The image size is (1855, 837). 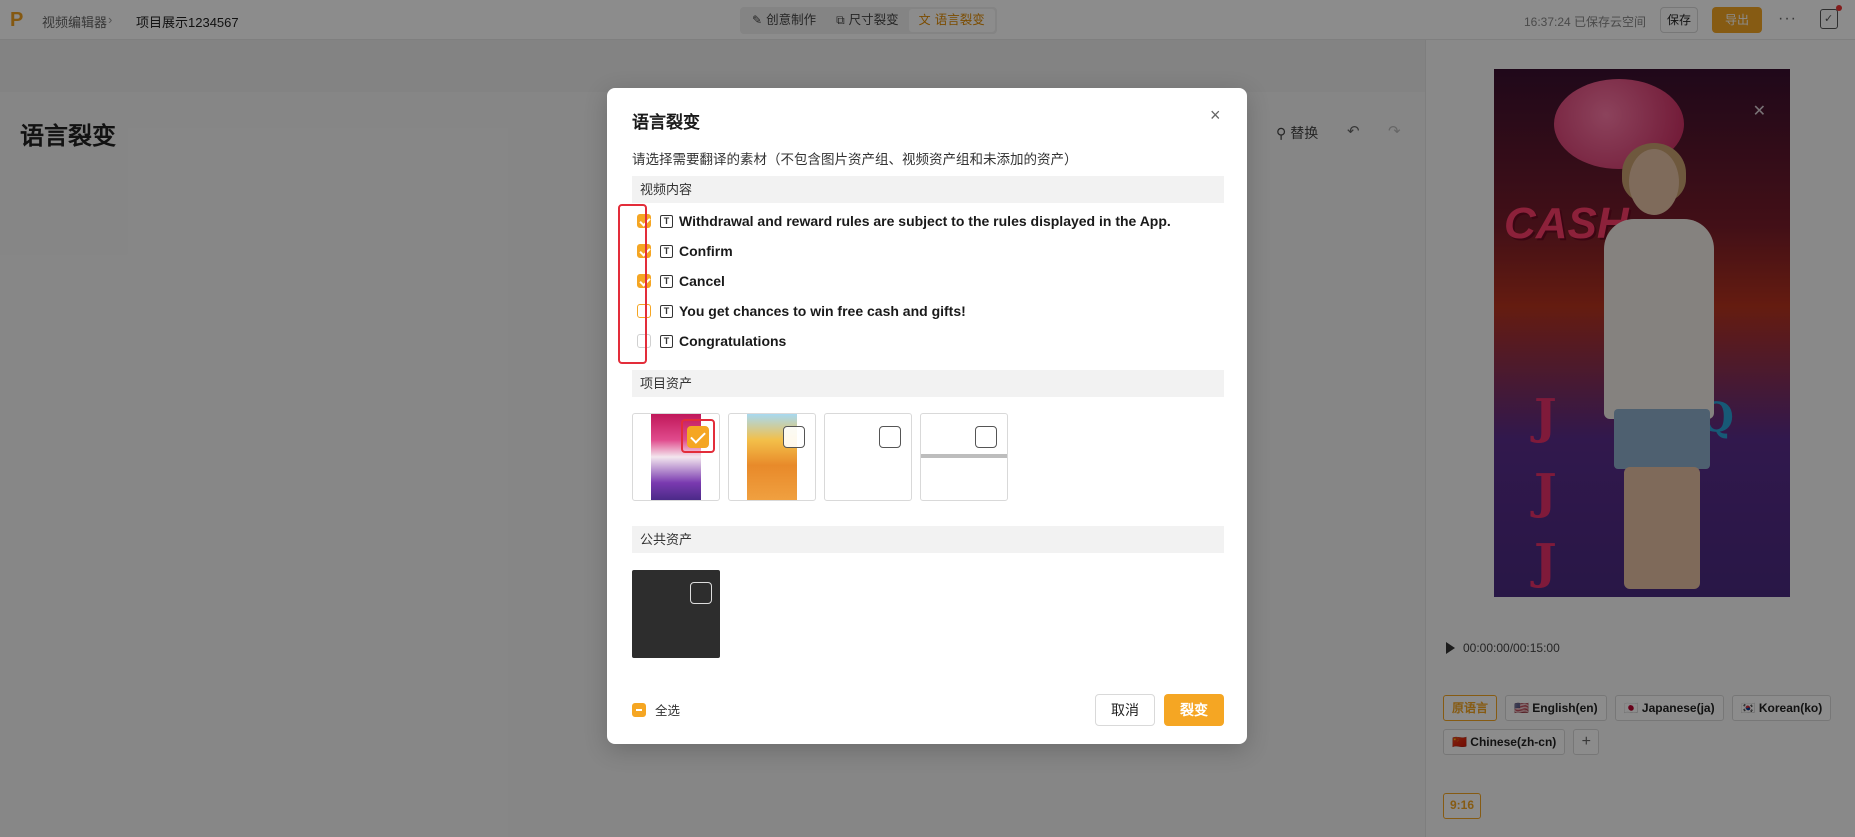 I want to click on text-item: T Confirm, so click(x=685, y=251).